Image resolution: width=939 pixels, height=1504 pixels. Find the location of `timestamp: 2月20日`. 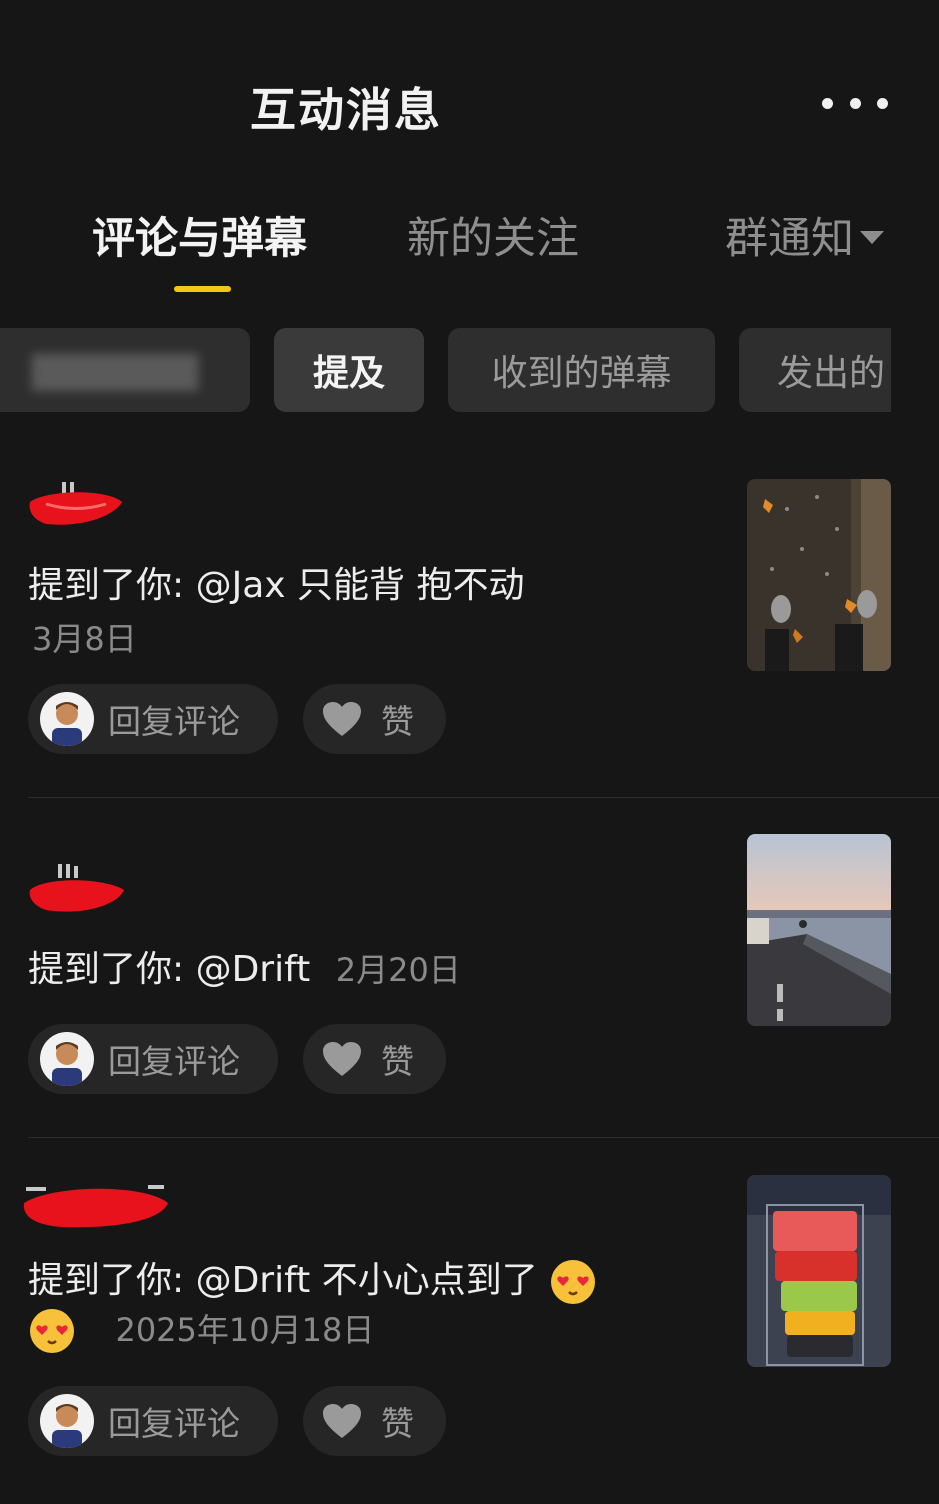

timestamp: 2月20日 is located at coordinates (398, 970).